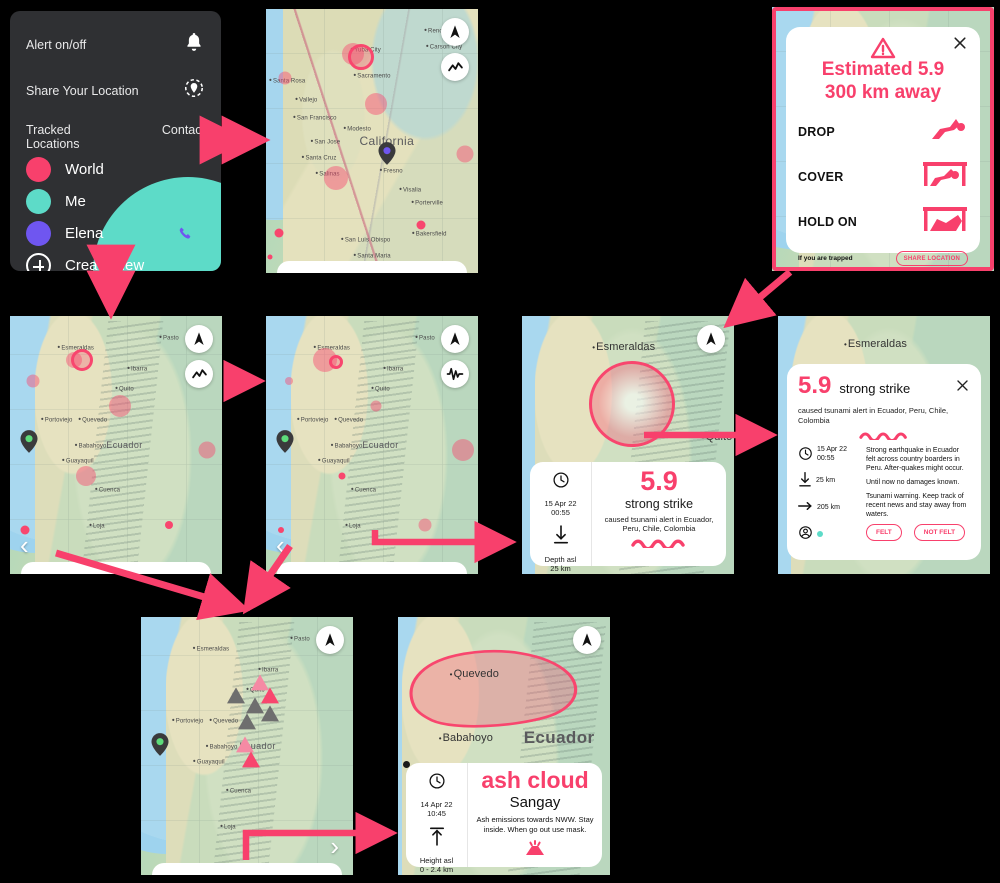 The height and width of the screenshot is (883, 1000). I want to click on city-label: Loja, so click(97, 524).